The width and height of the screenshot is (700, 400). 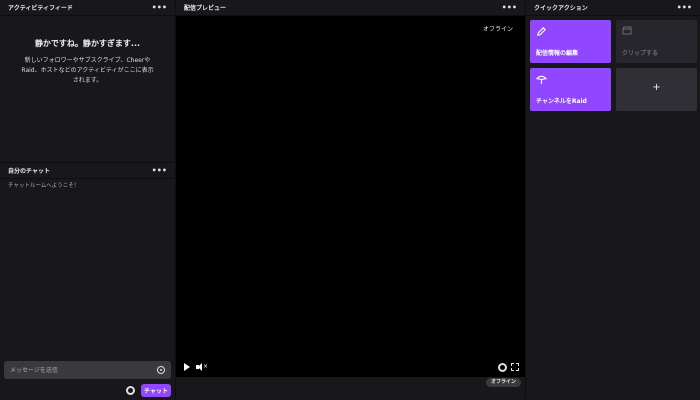 What do you see at coordinates (156, 390) in the screenshot?
I see `chat-send-button: チャット` at bounding box center [156, 390].